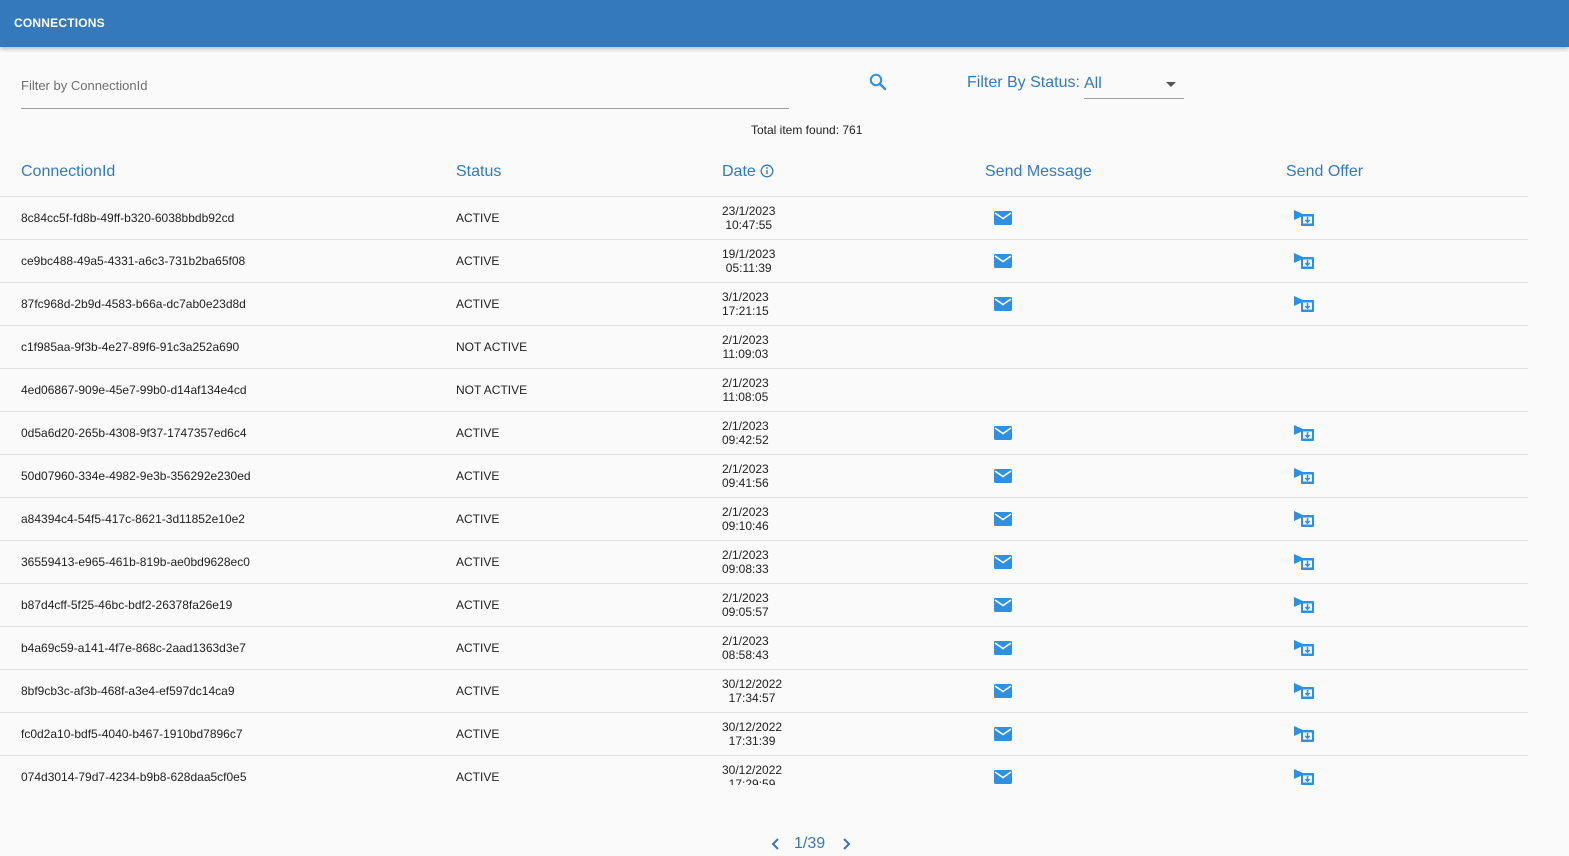 The height and width of the screenshot is (856, 1569). I want to click on connection-id: 36559413-e965-461b-819b-ae0bd9628ec0, so click(135, 562).